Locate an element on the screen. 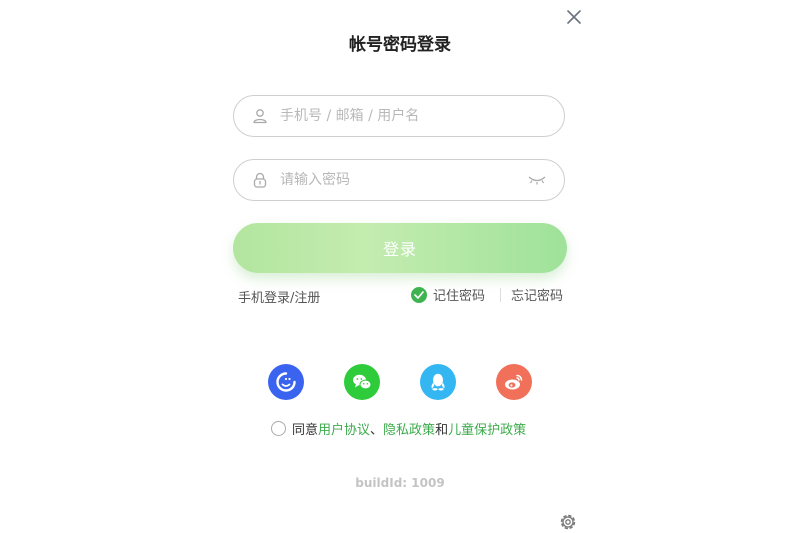 This screenshot has height=533, width=800. remember-password-label: 记住密码 is located at coordinates (459, 296).